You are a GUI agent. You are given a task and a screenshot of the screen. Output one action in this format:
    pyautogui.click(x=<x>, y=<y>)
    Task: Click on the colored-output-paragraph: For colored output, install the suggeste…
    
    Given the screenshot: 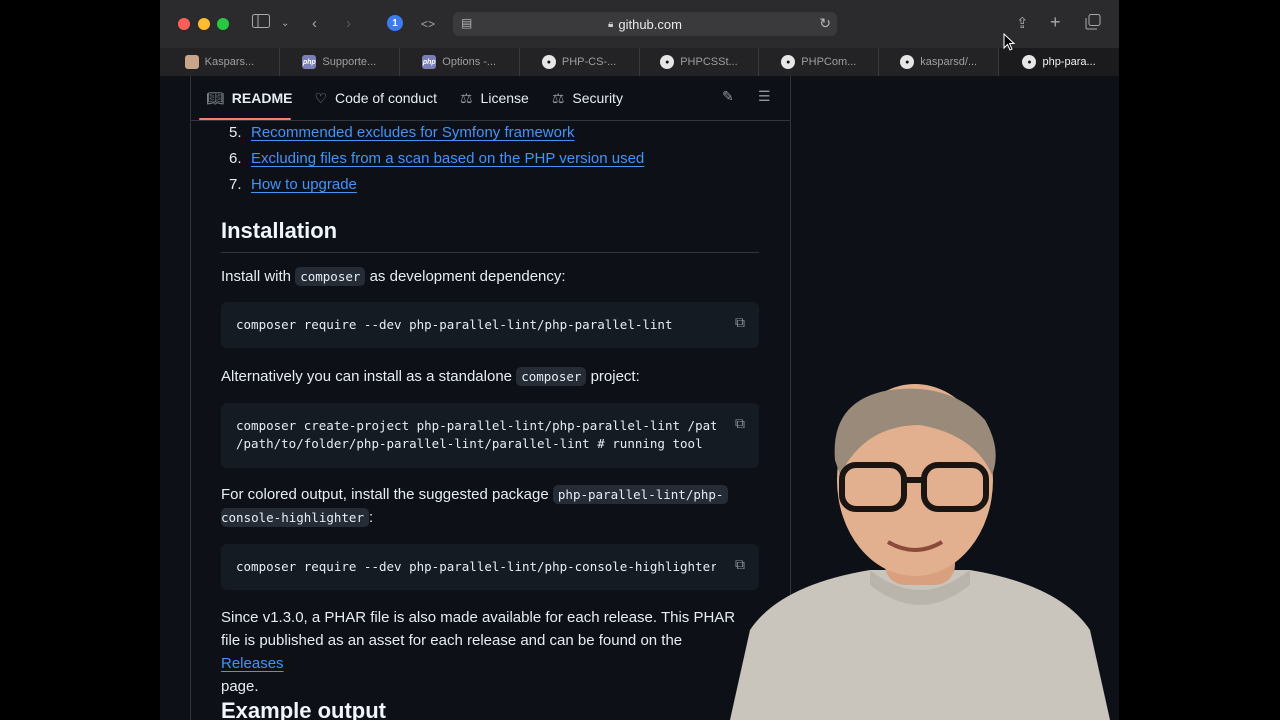 What is the action you would take?
    pyautogui.click(x=490, y=506)
    